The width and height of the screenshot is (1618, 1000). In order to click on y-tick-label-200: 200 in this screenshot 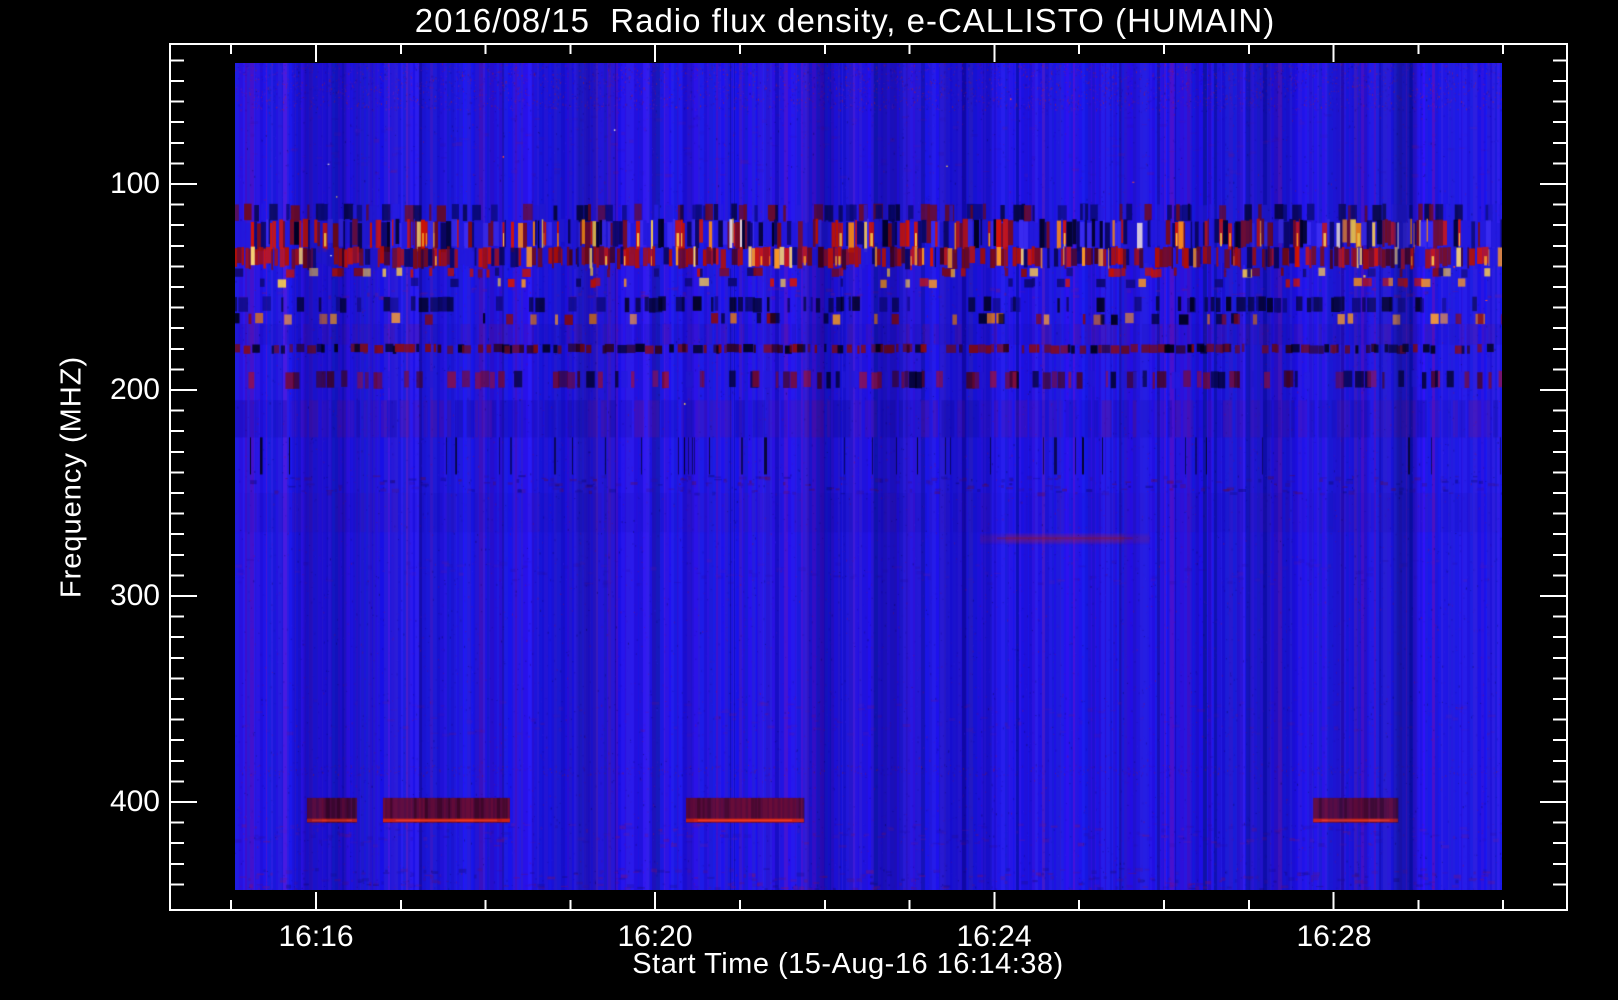, I will do `click(134, 389)`.